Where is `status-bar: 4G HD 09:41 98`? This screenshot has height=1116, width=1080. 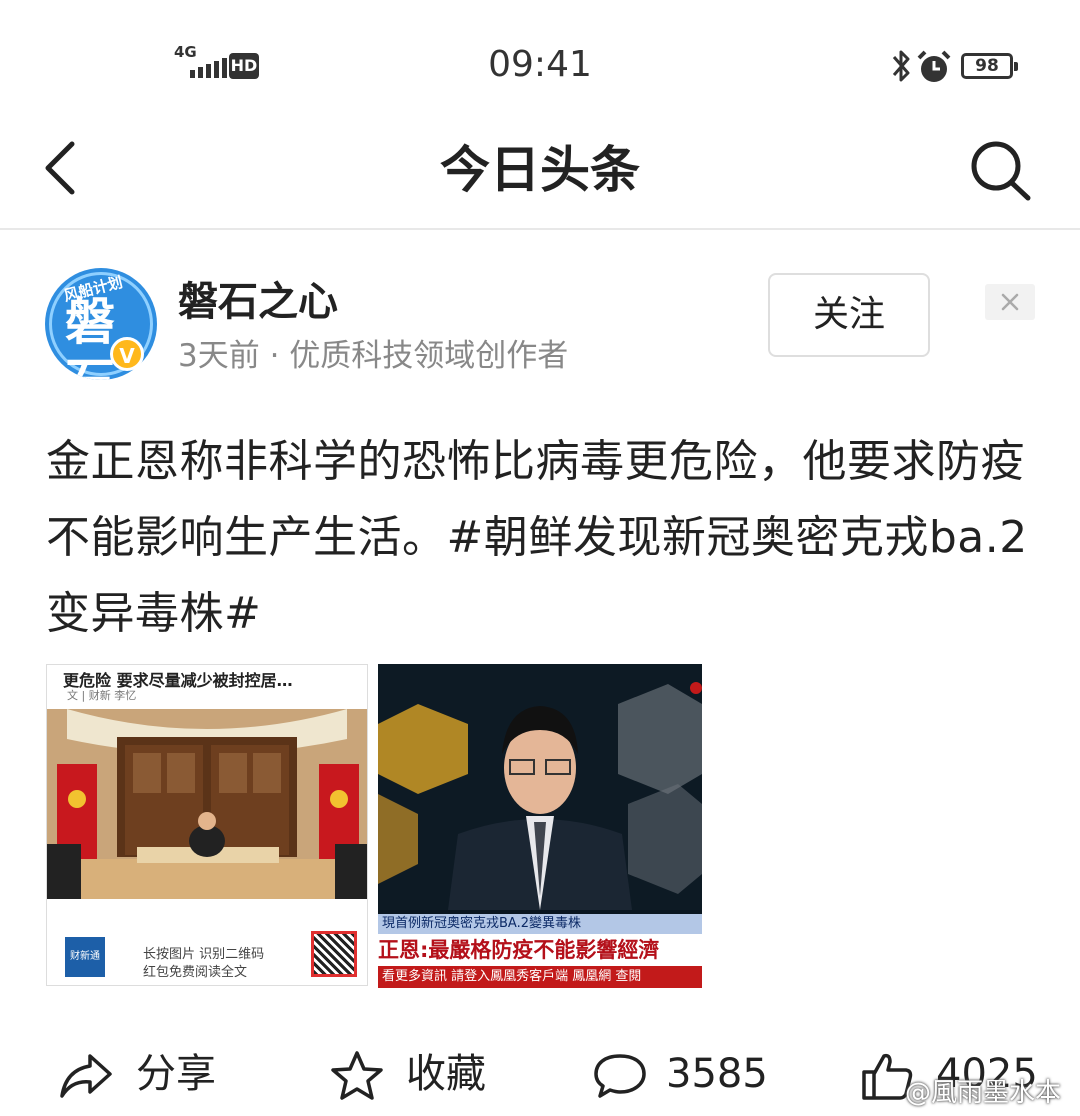 status-bar: 4G HD 09:41 98 is located at coordinates (540, 60).